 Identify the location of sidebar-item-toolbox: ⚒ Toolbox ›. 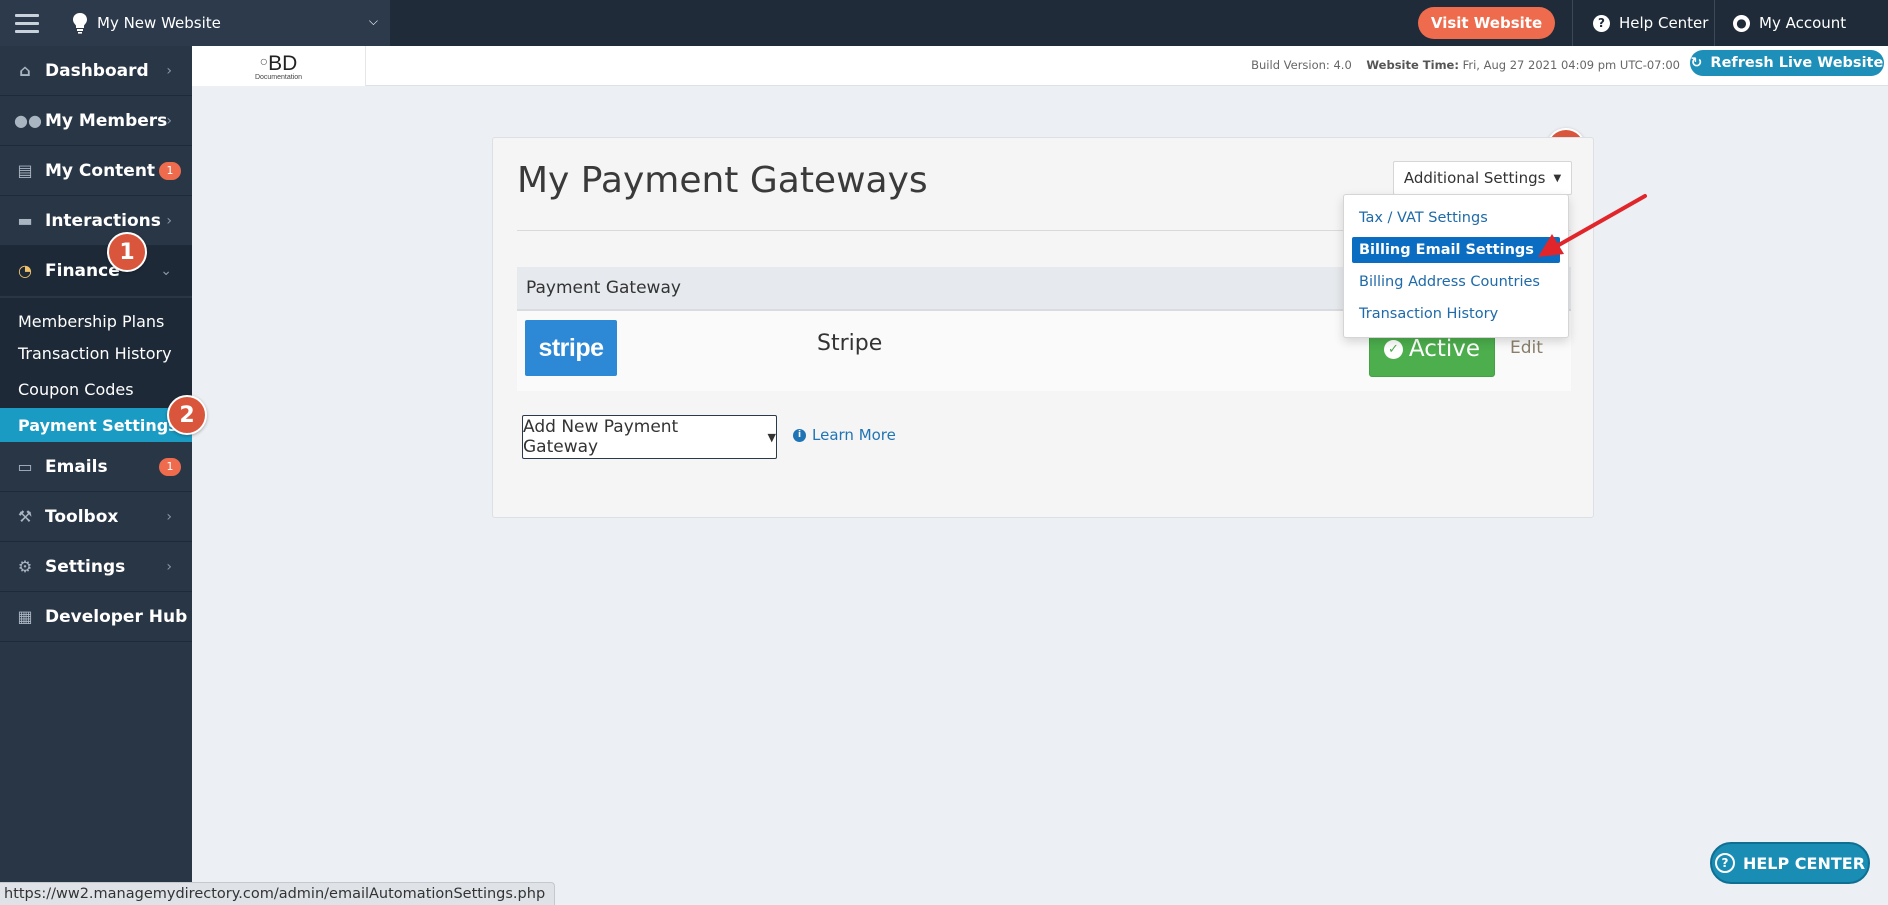
(96, 517).